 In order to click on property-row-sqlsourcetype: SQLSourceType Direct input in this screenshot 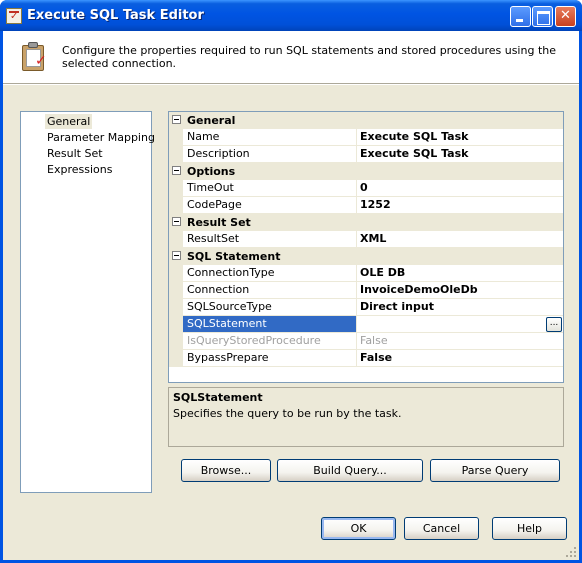, I will do `click(366, 307)`.